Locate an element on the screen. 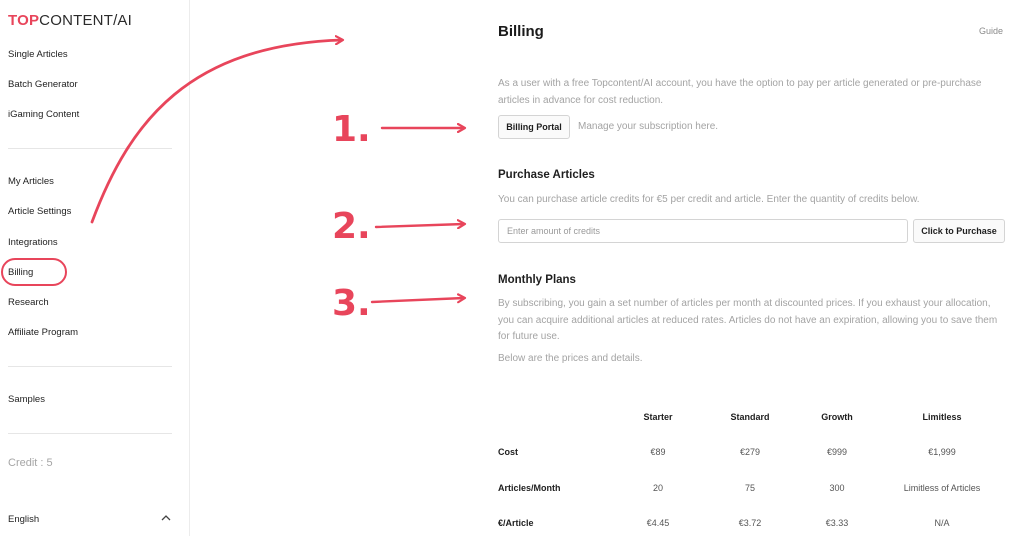 This screenshot has height=536, width=1024. plan-header-limitless: Limitless is located at coordinates (942, 417).